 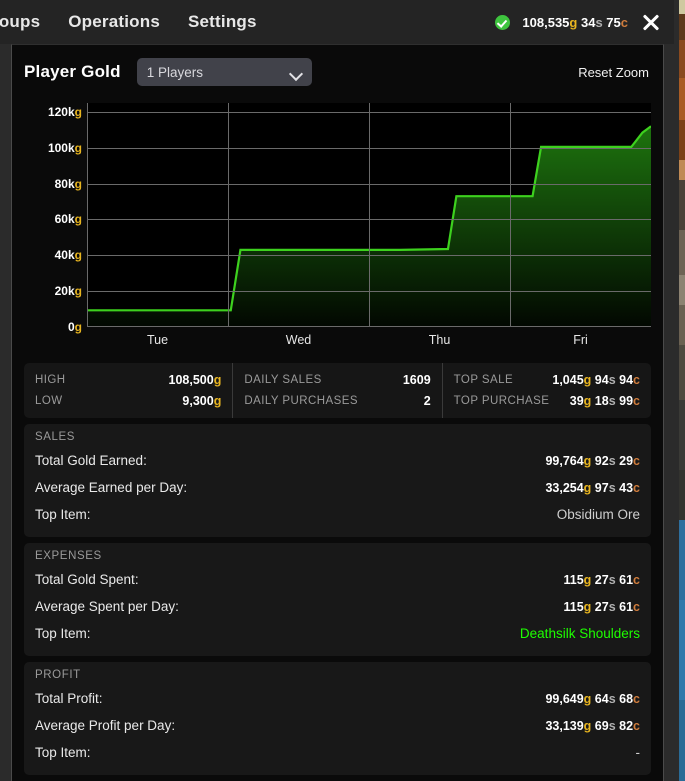 What do you see at coordinates (64, 147) in the screenshot?
I see `chart-y-tick-label: 100kg` at bounding box center [64, 147].